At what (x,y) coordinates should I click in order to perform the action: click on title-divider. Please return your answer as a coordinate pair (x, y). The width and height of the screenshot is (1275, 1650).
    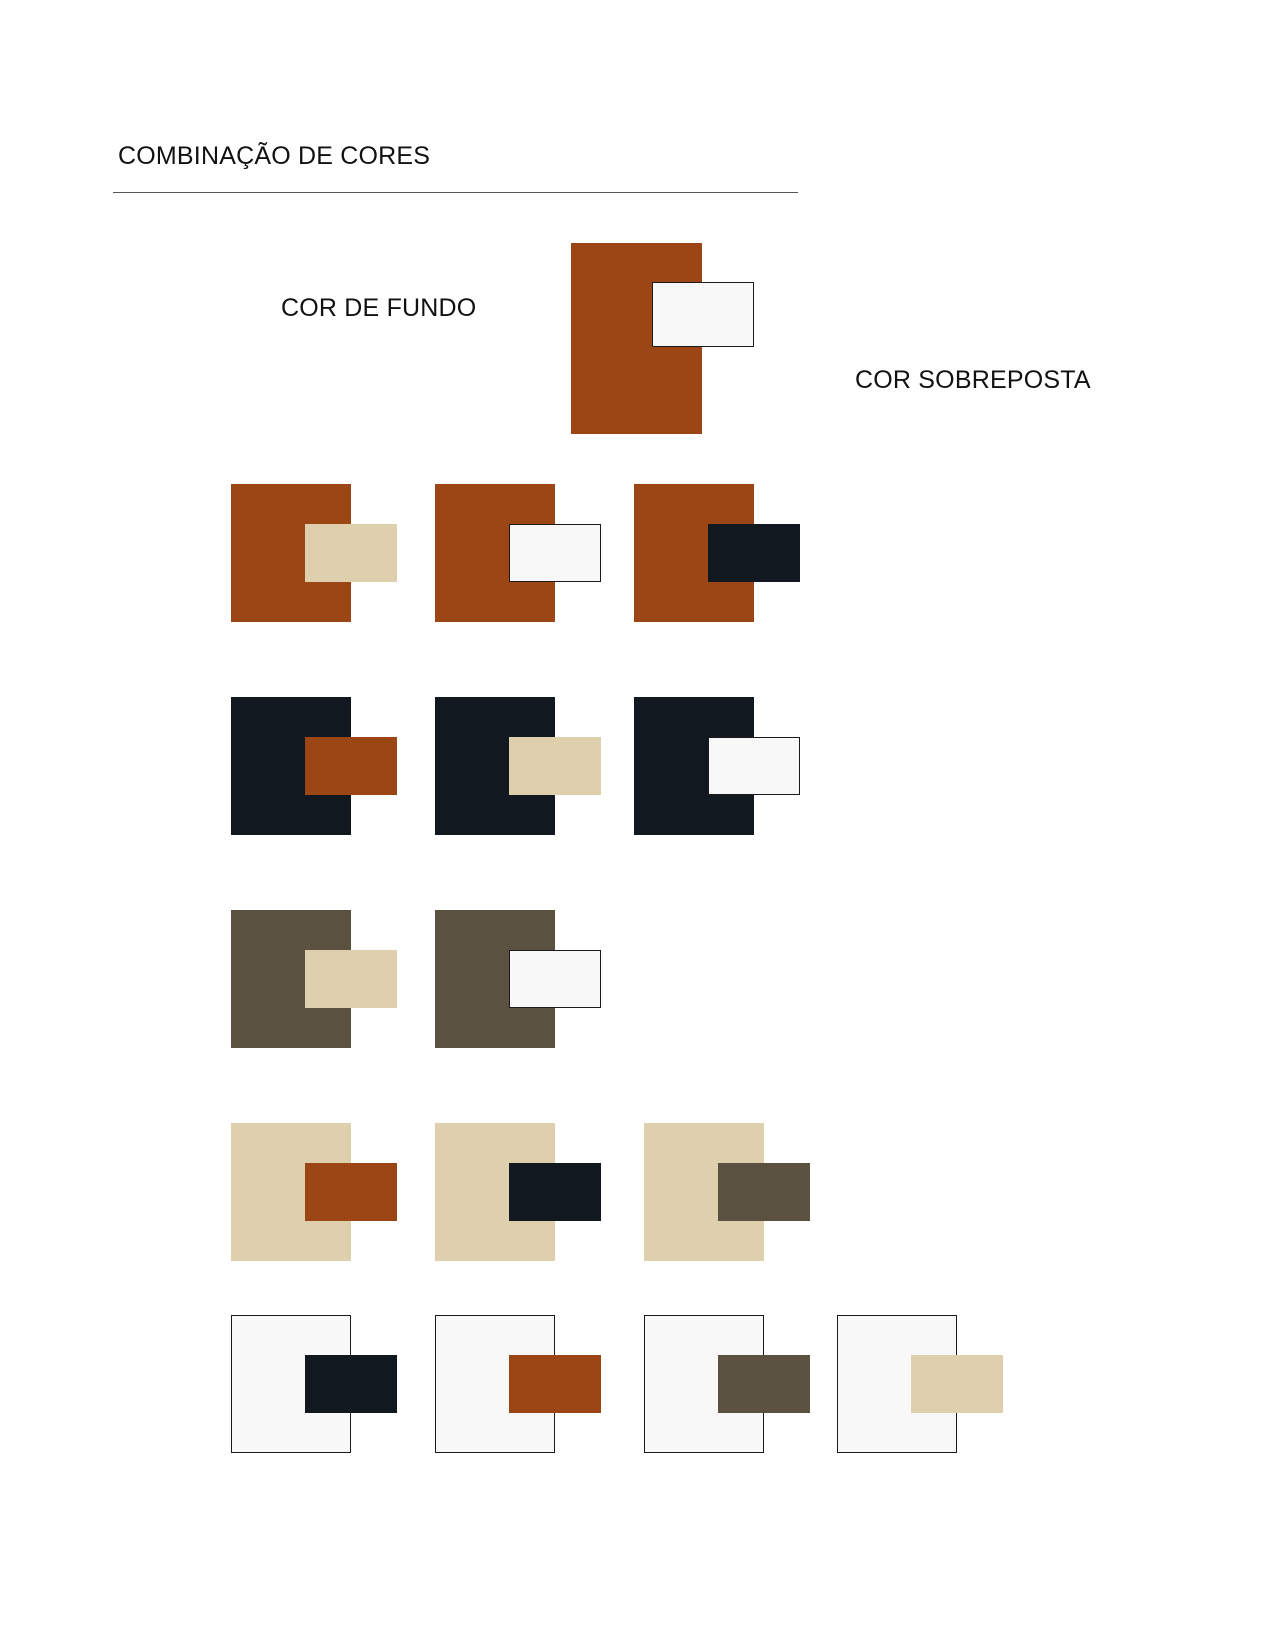
    Looking at the image, I should click on (455, 192).